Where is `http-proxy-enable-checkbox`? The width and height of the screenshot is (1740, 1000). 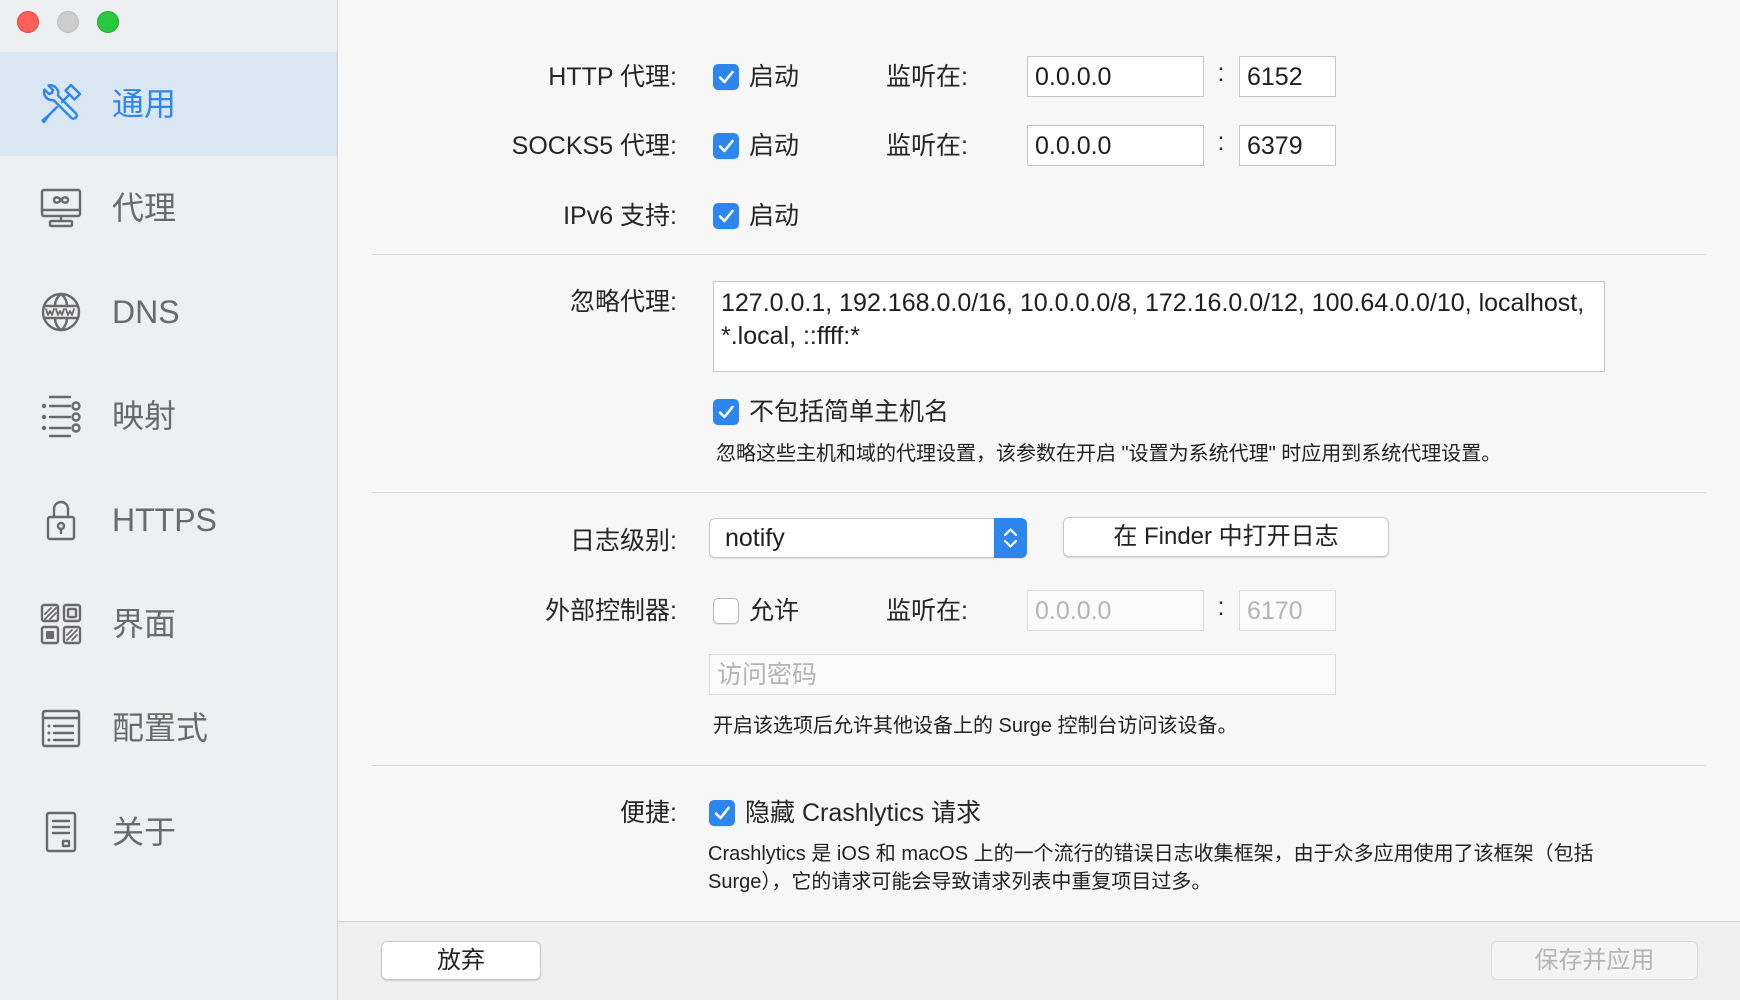 http-proxy-enable-checkbox is located at coordinates (726, 77).